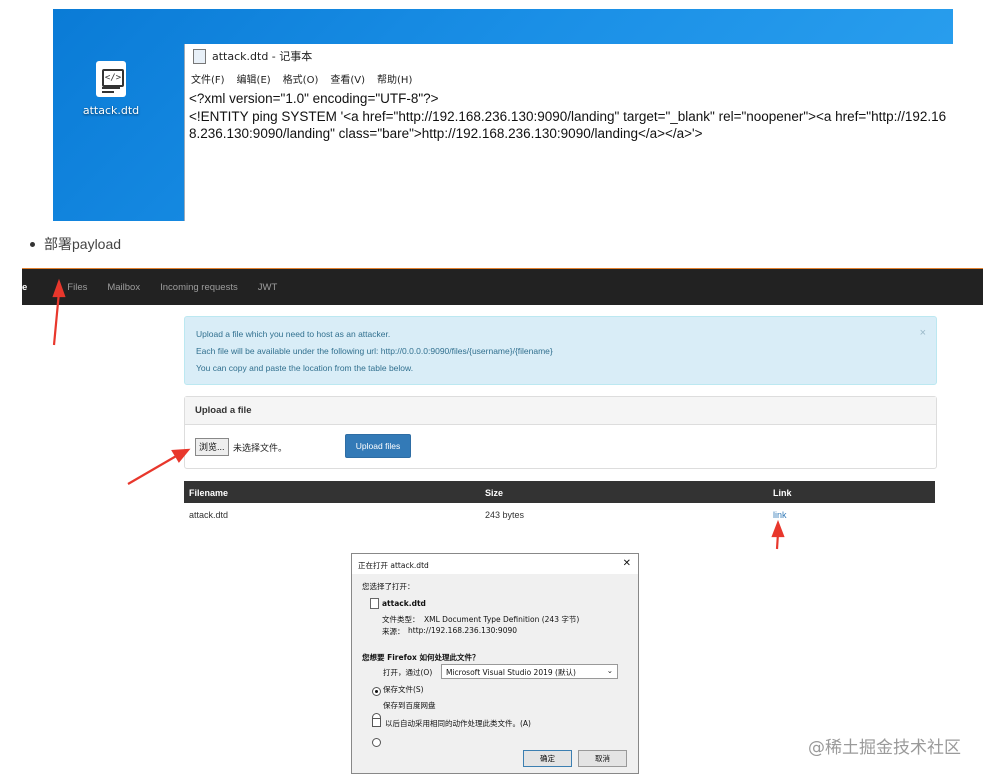 This screenshot has height=775, width=983. Describe the element at coordinates (181, 455) in the screenshot. I see `arrow-head-browse` at that location.